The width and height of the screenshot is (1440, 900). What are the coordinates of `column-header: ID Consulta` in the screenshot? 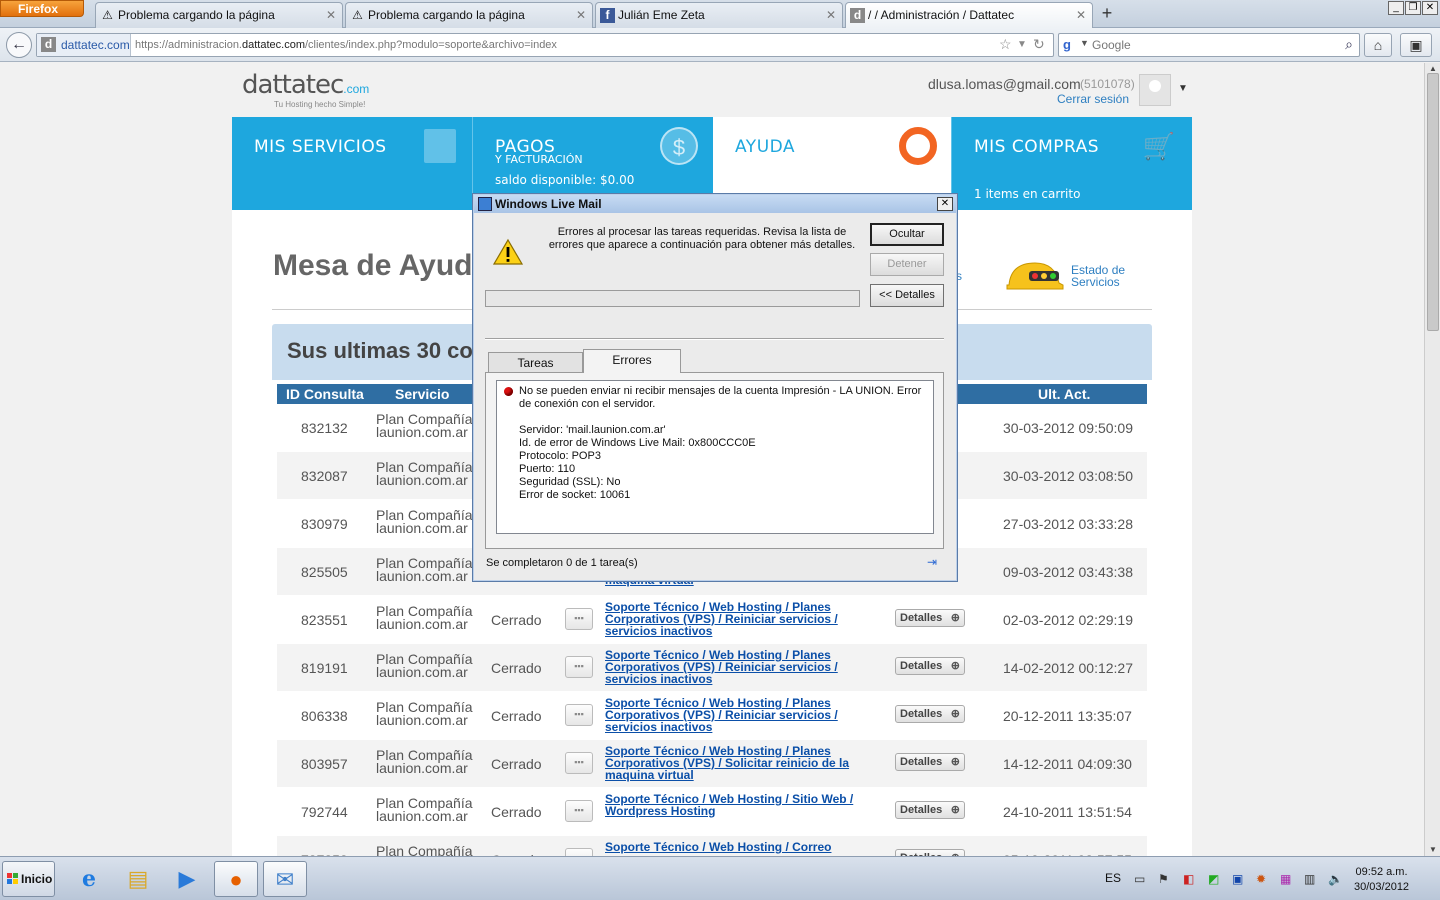 It's located at (325, 394).